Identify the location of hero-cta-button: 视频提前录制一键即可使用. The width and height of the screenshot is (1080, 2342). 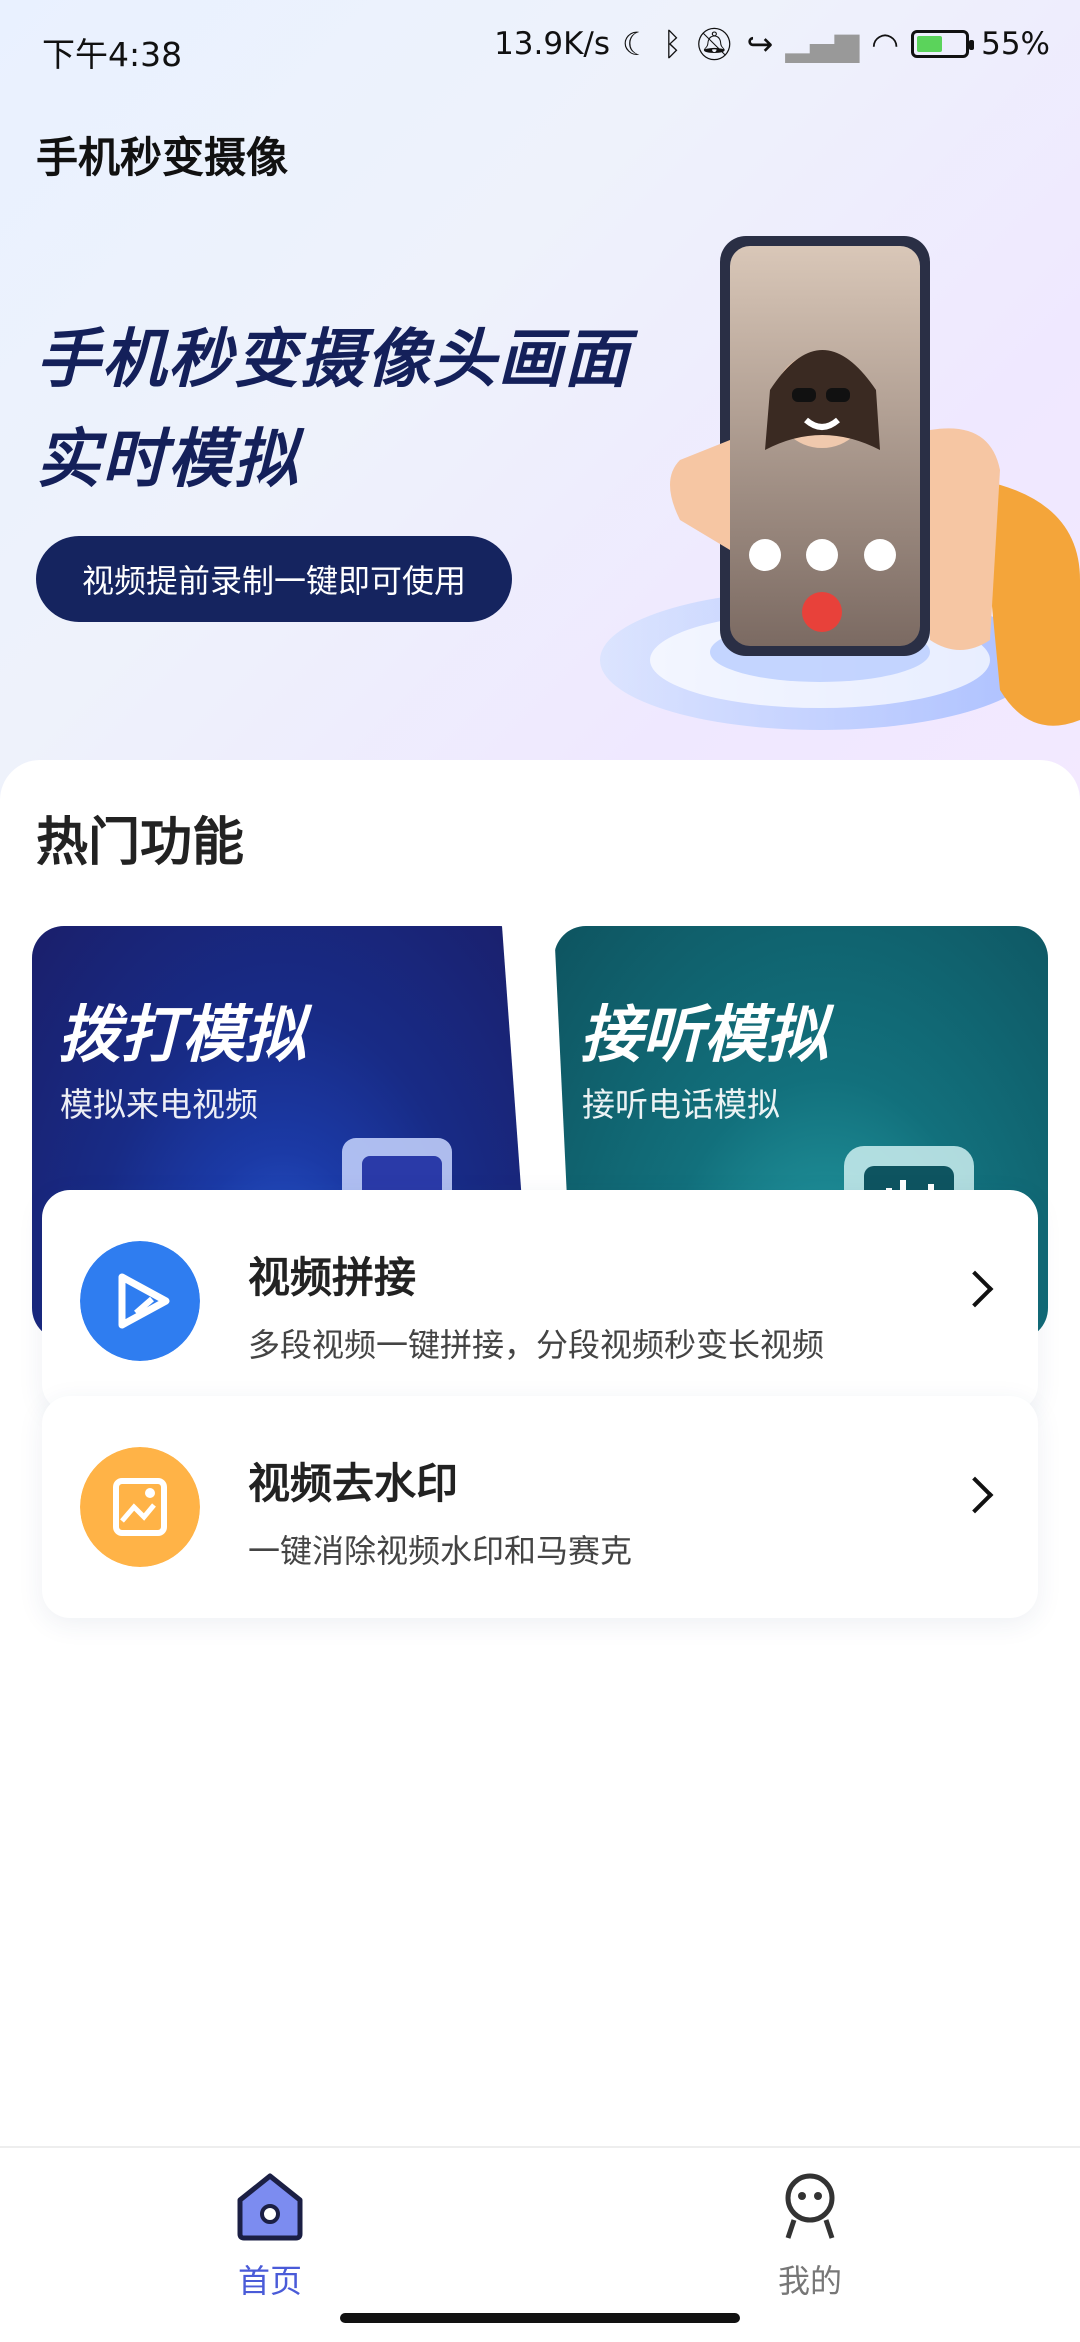
(274, 579).